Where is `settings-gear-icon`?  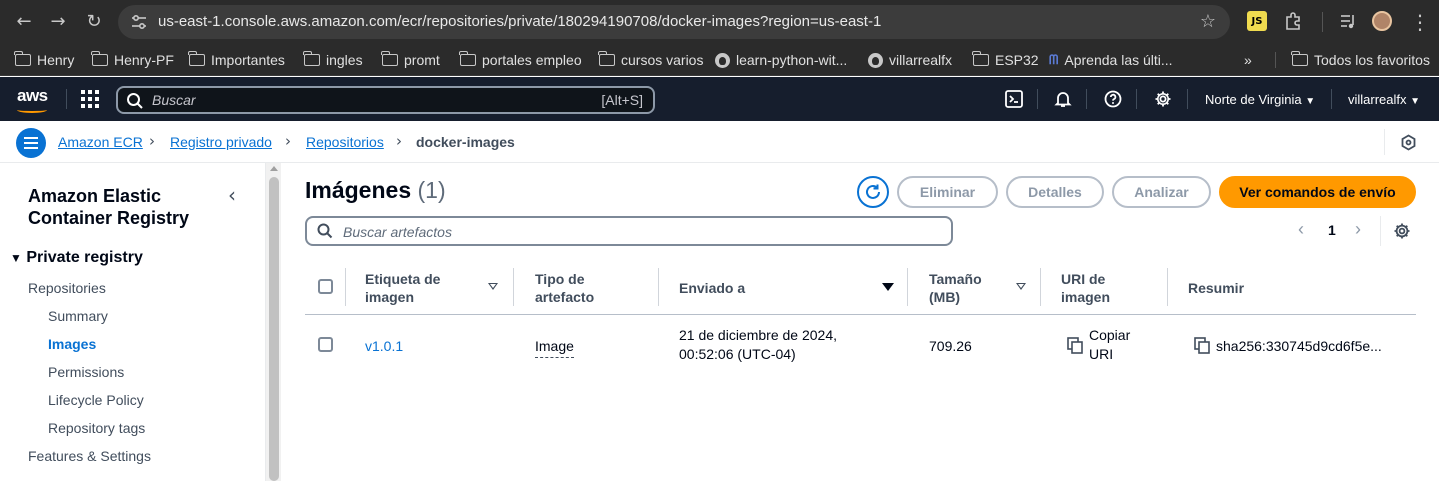 settings-gear-icon is located at coordinates (1163, 99).